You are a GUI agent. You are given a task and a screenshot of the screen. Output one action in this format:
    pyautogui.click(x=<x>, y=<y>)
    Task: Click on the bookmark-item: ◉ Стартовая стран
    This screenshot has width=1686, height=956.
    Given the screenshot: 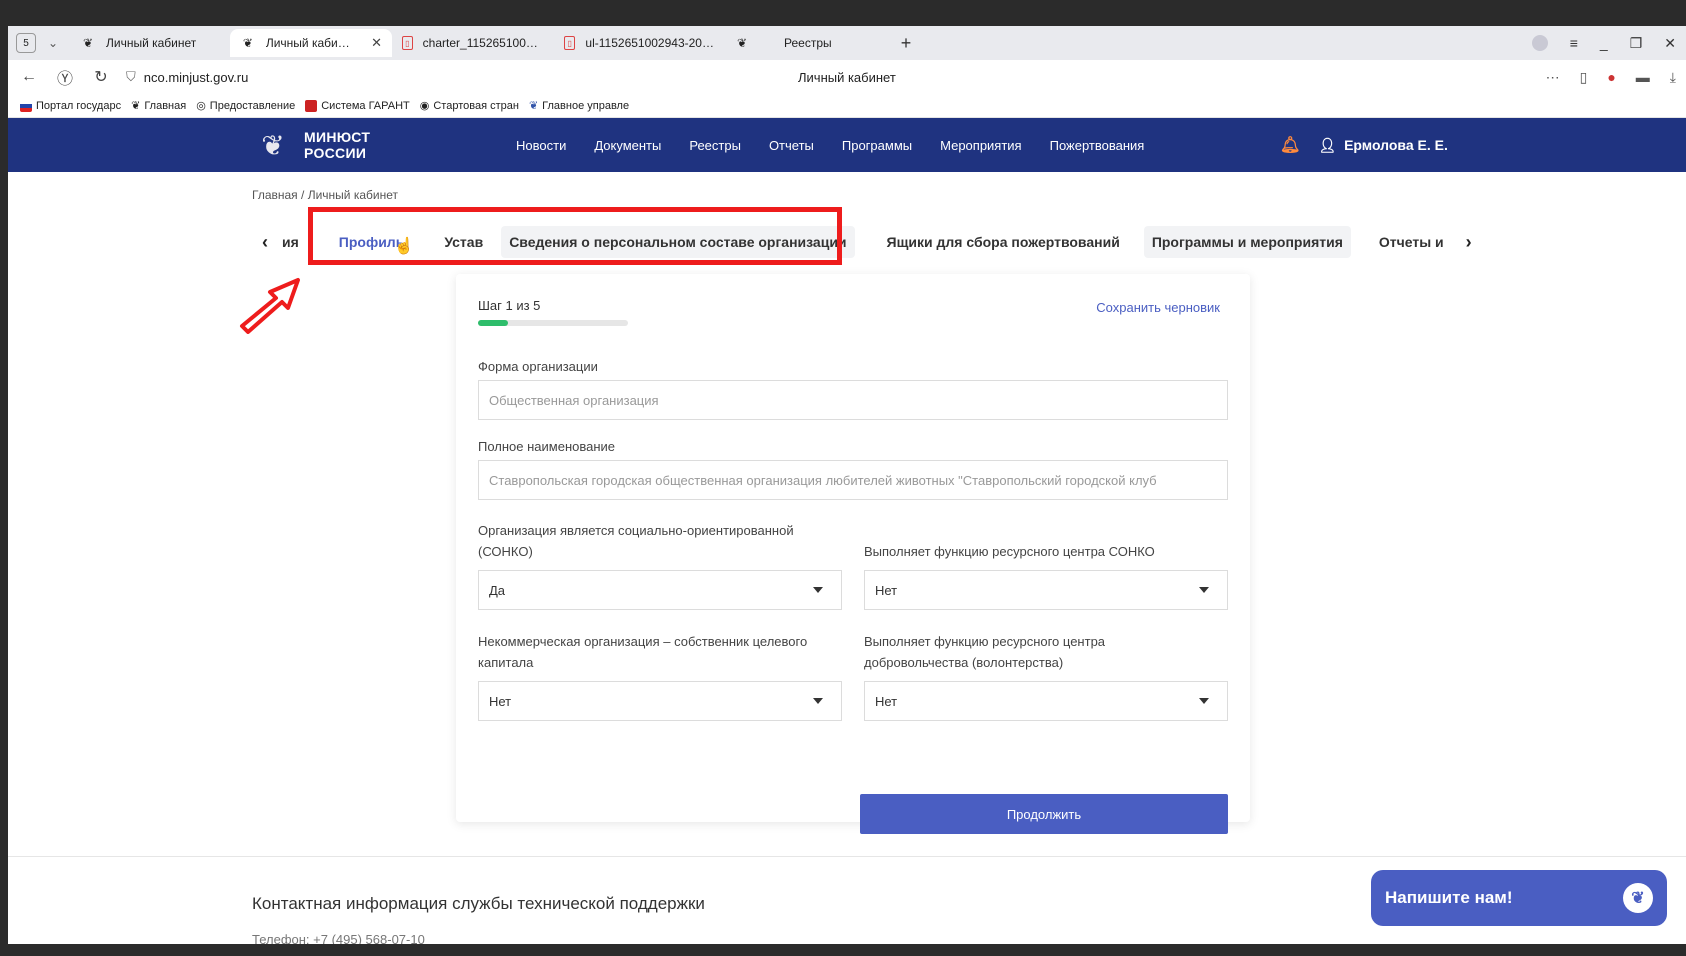 What is the action you would take?
    pyautogui.click(x=469, y=106)
    